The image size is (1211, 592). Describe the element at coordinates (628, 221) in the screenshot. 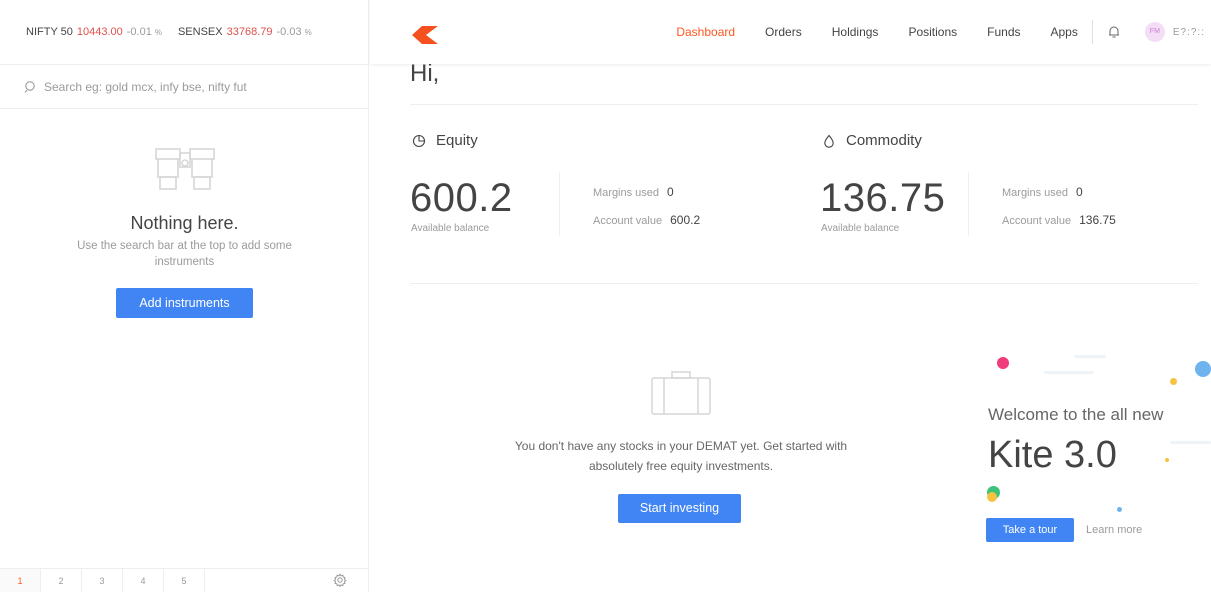

I see `equity-account-label: Account value` at that location.